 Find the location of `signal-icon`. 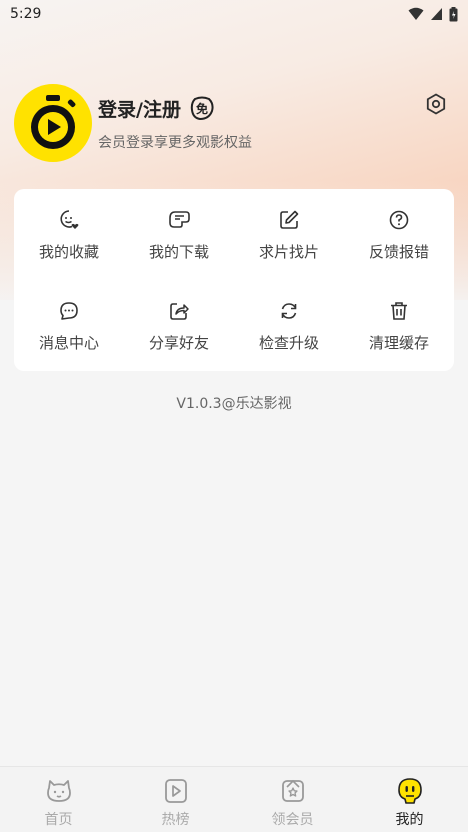

signal-icon is located at coordinates (436, 14).